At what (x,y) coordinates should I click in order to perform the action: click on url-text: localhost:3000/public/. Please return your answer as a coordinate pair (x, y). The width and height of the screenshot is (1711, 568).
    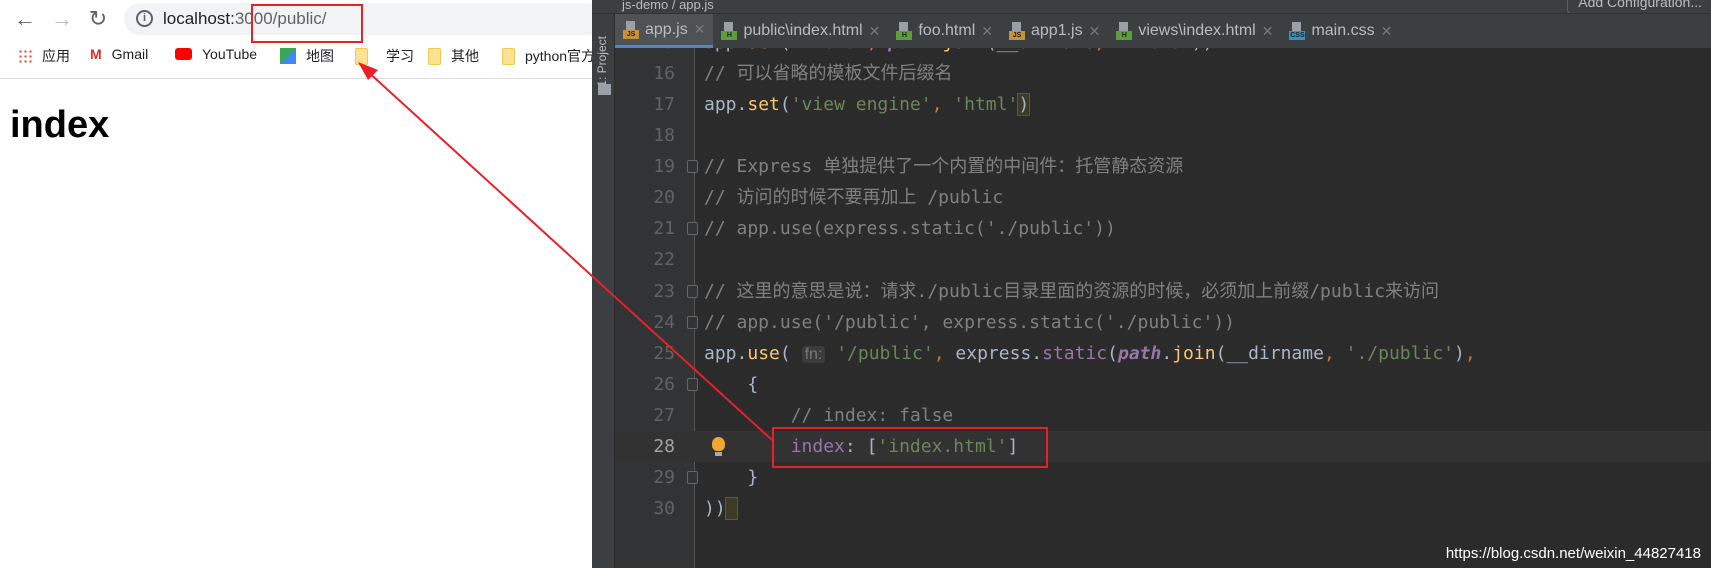
    Looking at the image, I should click on (245, 19).